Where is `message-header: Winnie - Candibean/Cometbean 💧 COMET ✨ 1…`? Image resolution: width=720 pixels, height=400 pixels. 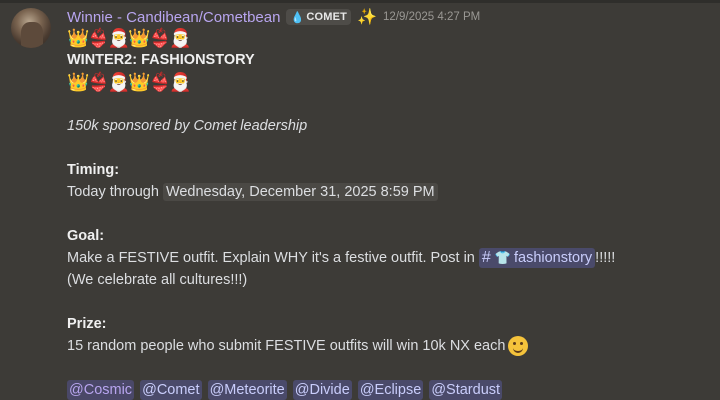
message-header: Winnie - Candibean/Cometbean 💧 COMET ✨ 1… is located at coordinates (273, 17).